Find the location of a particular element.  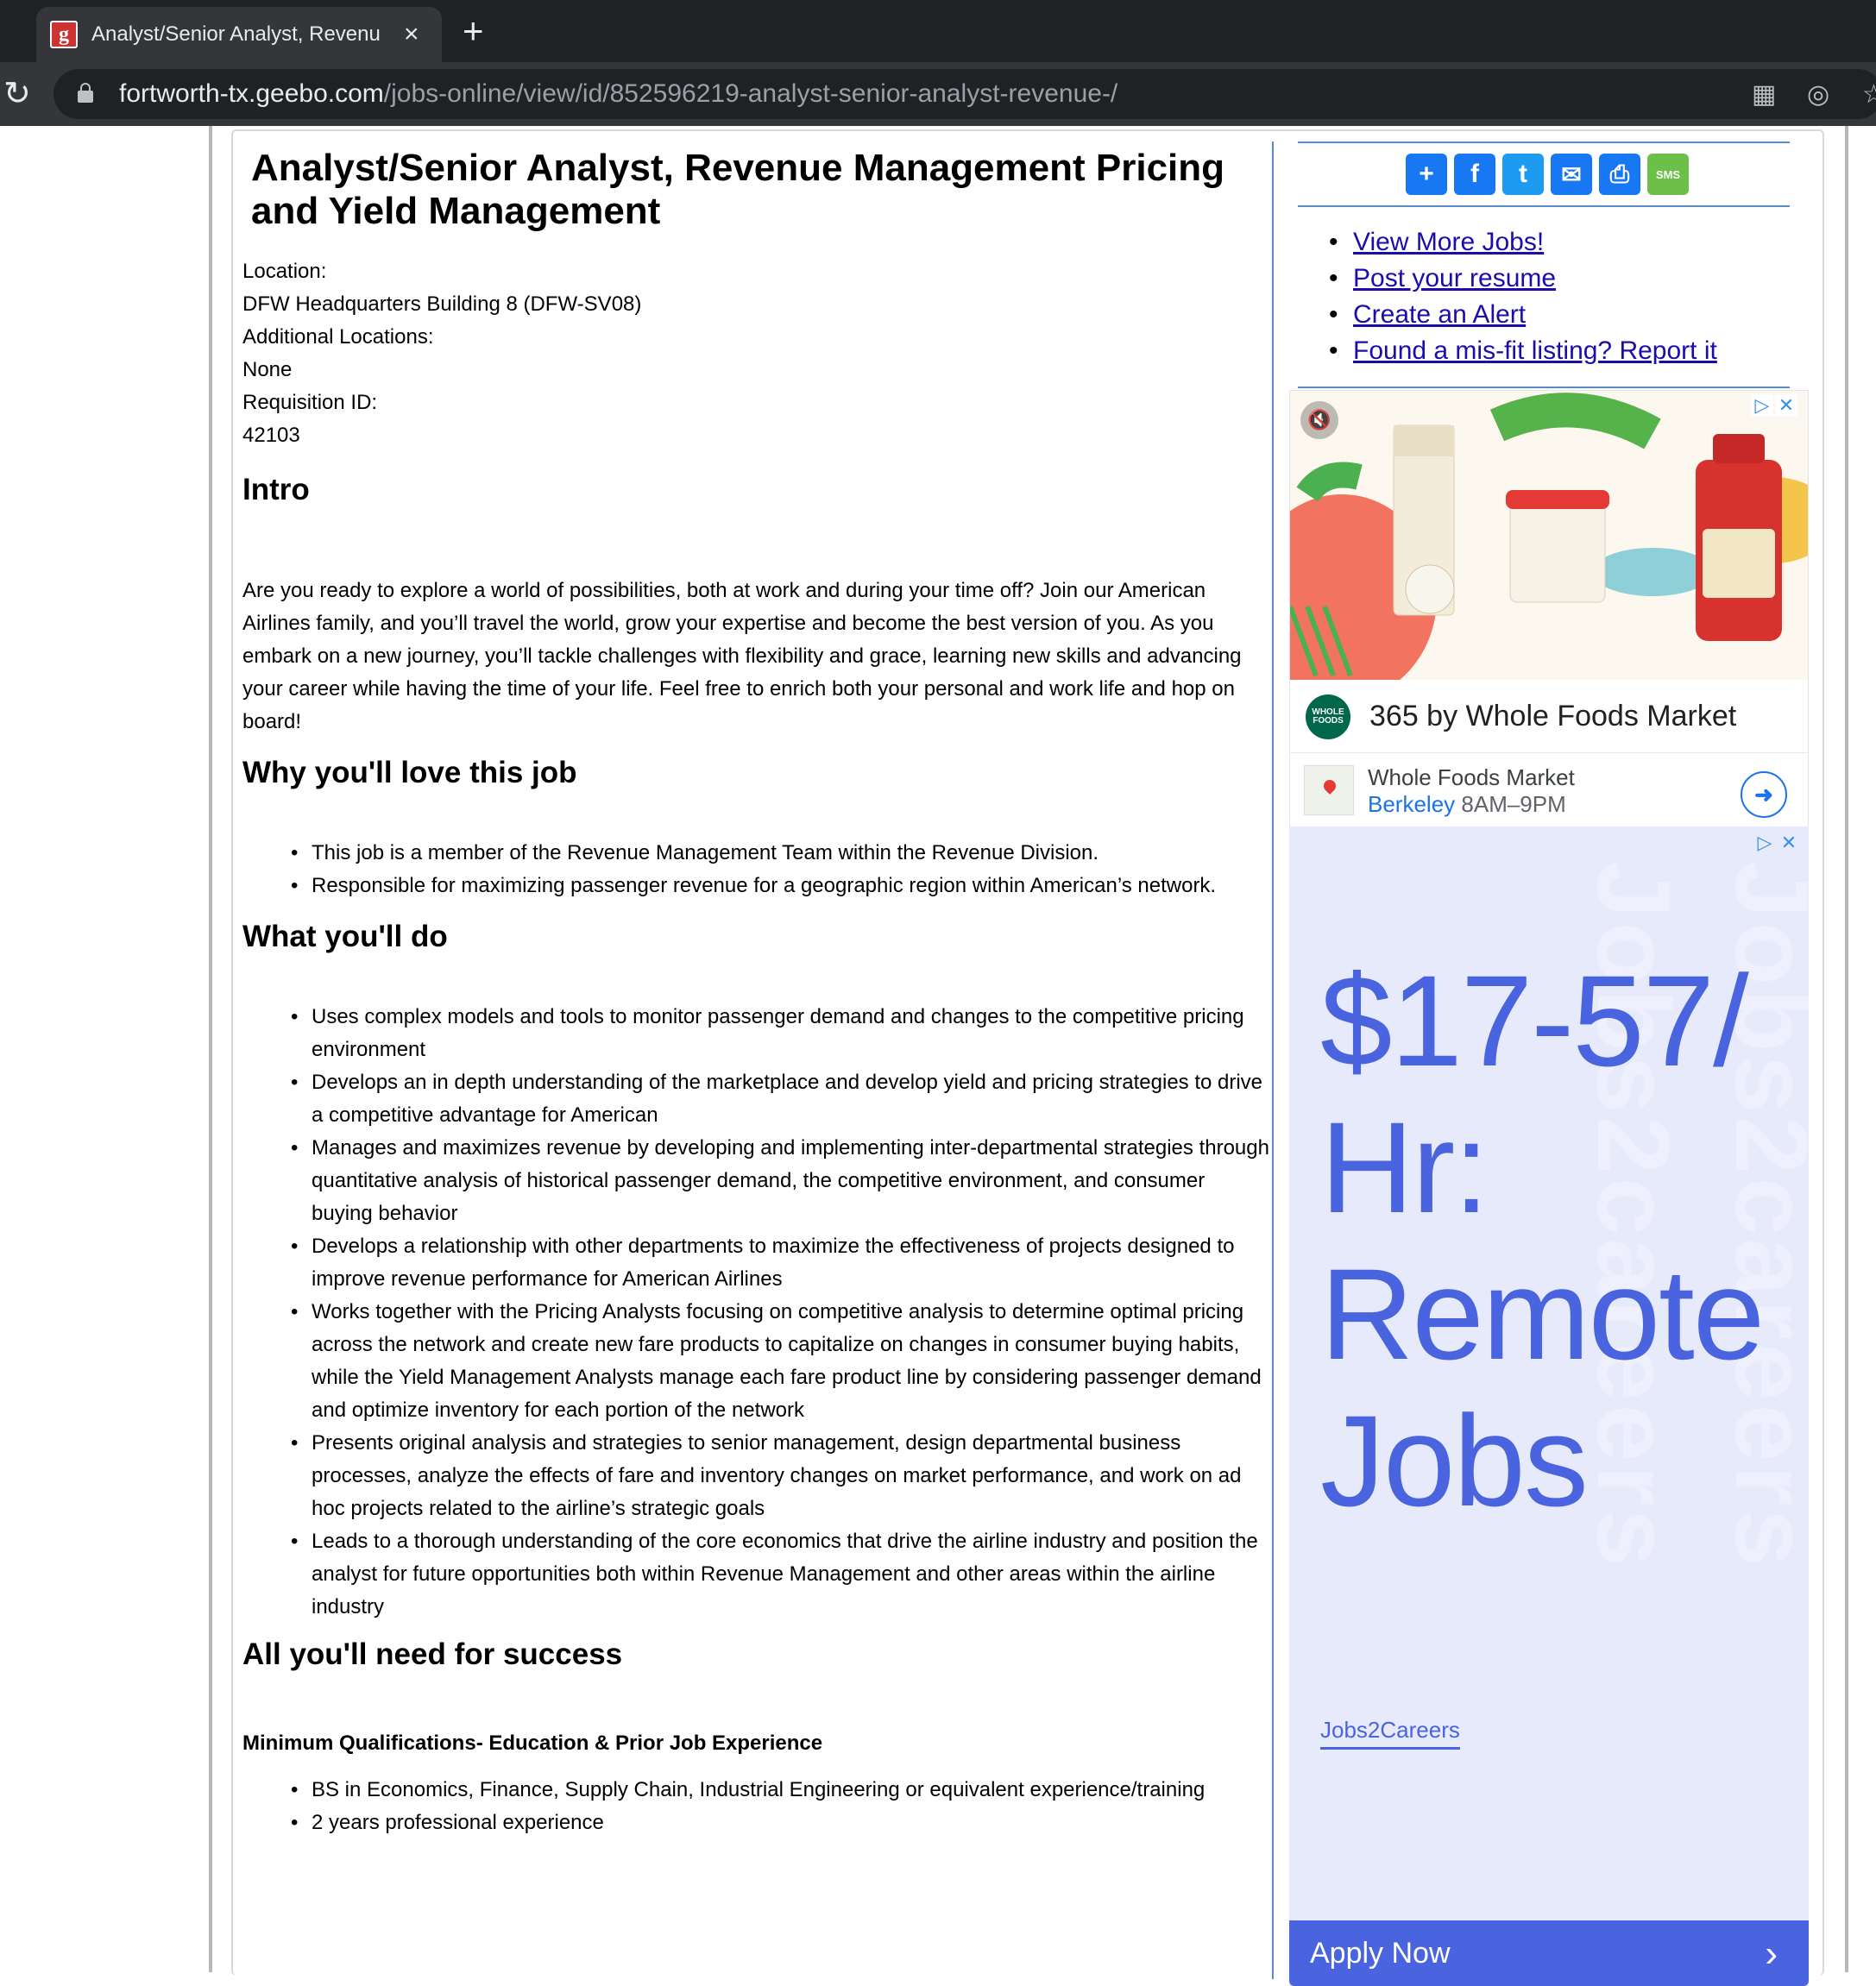

apply-now-button: Apply Now › is located at coordinates (1549, 1953).